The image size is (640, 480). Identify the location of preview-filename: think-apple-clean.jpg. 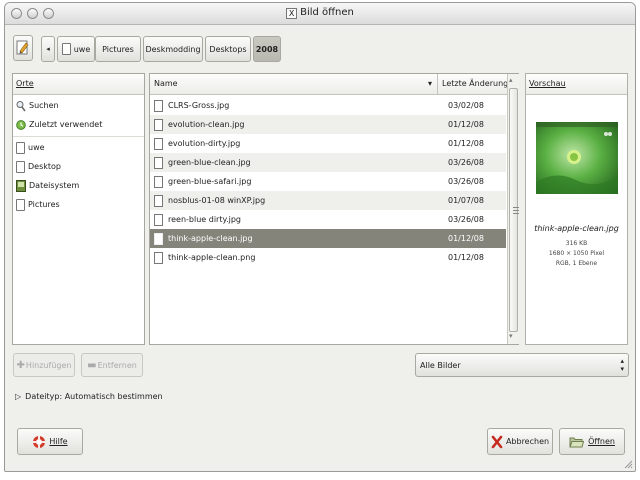
(576, 228).